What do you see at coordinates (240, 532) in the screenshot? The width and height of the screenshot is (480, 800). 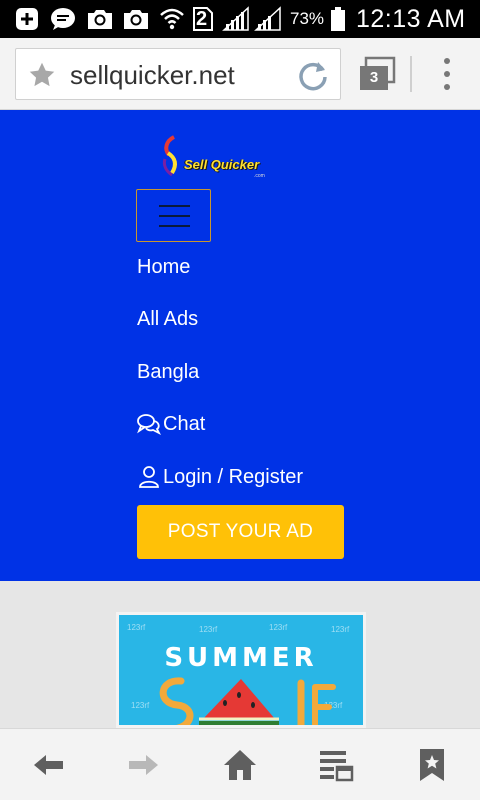 I see `post-ad-button: POST YOUR AD` at bounding box center [240, 532].